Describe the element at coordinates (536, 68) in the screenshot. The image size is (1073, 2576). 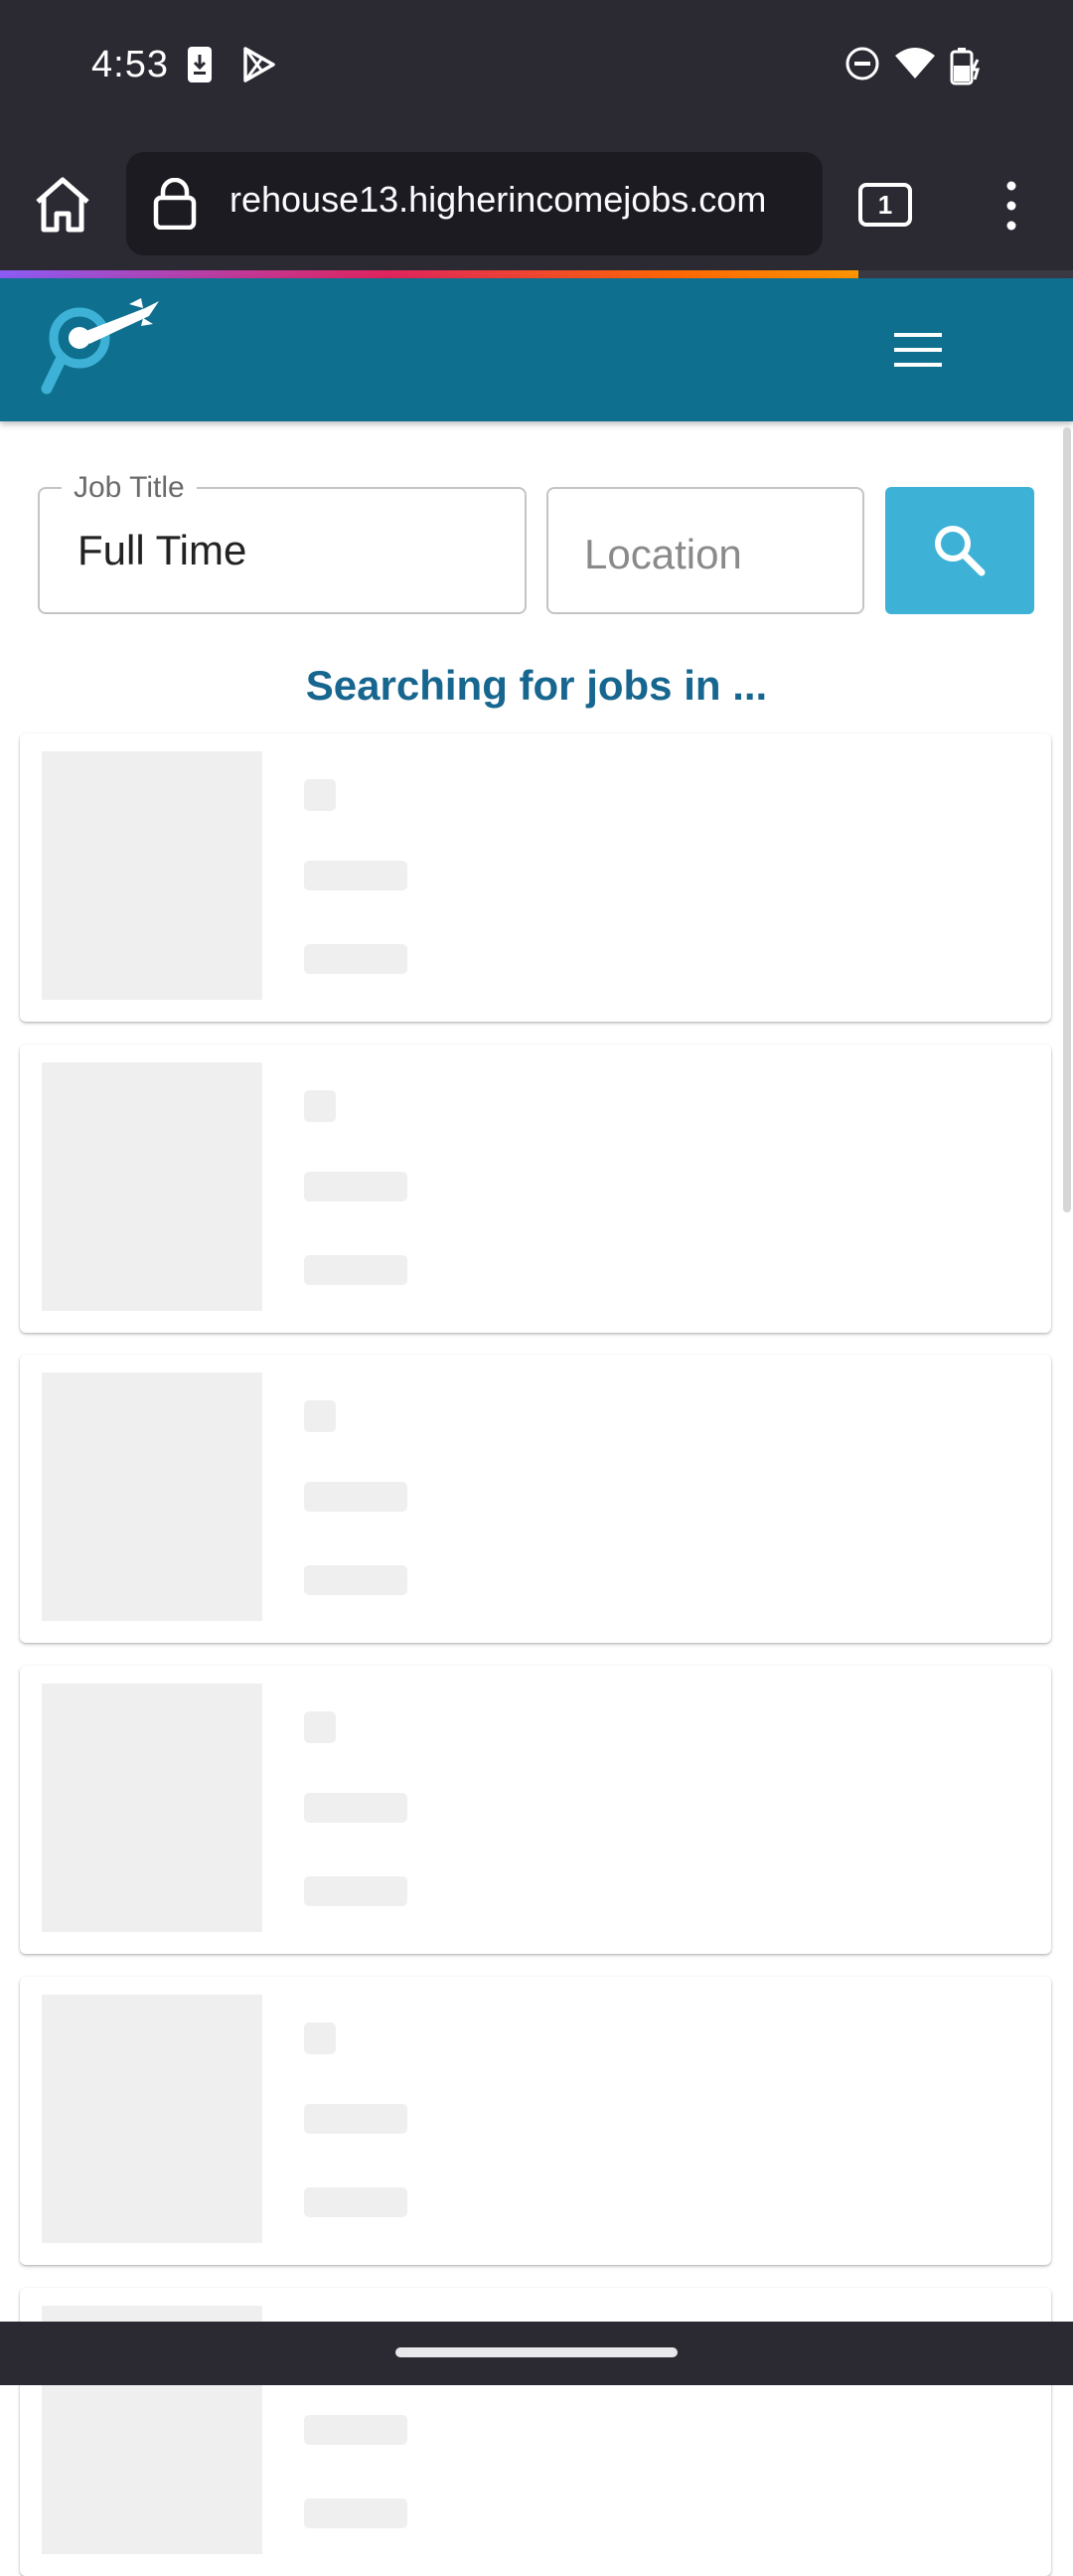
I see `status-bar: 4:53` at that location.